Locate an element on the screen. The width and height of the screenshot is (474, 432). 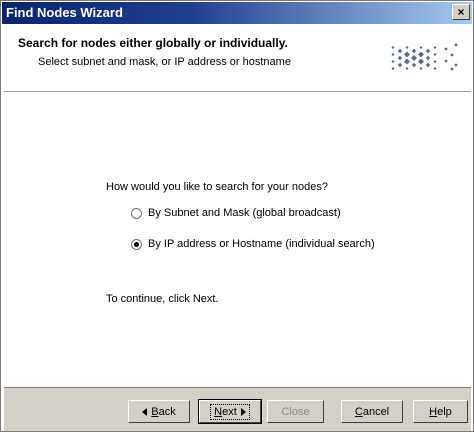
window-title: Find Nodes Wizard is located at coordinates (64, 12).